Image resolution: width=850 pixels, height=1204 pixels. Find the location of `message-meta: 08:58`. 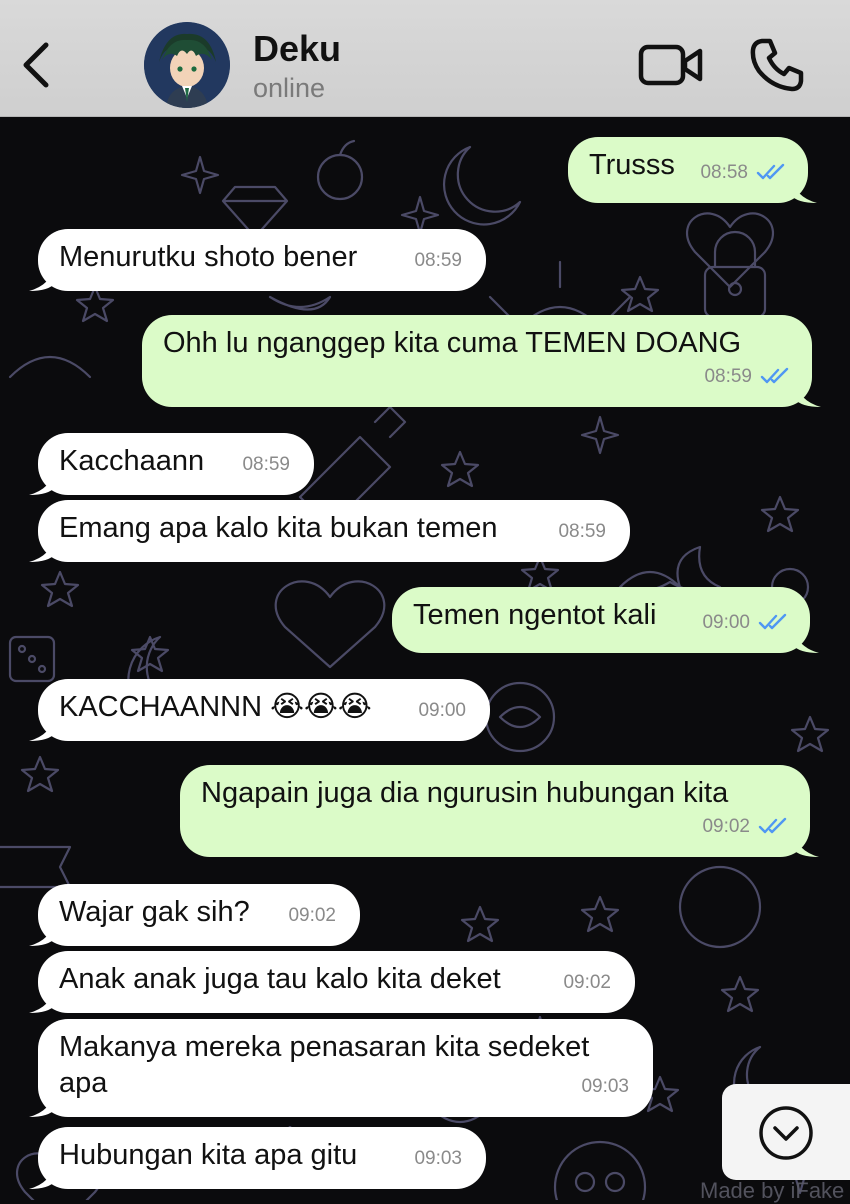

message-meta: 08:58 is located at coordinates (743, 173).